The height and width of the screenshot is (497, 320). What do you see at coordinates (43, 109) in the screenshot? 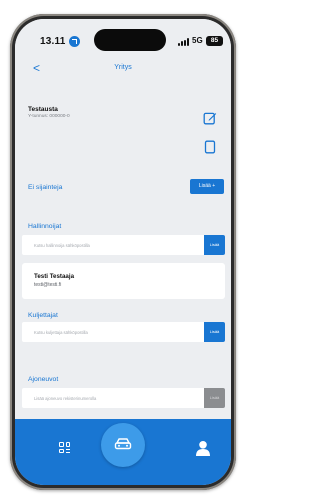
I see `company-name: Testausta` at bounding box center [43, 109].